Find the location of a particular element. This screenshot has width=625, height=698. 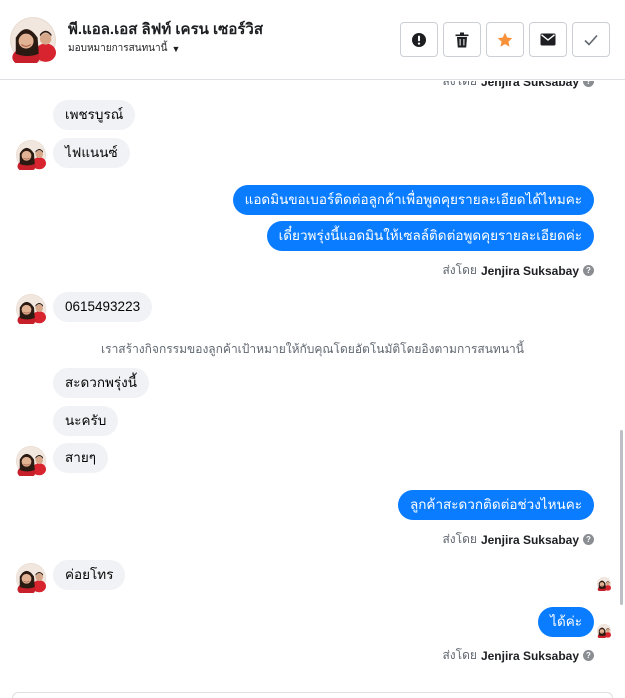

message-bubble: ลูกค้าสะดวกติดต่อช่วงไหนคะ is located at coordinates (495, 505).